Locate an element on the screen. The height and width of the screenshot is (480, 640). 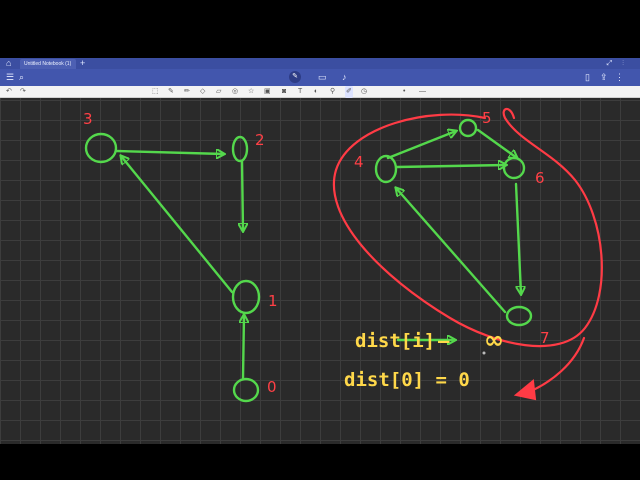
link-icon: ⚲ is located at coordinates (332, 92).